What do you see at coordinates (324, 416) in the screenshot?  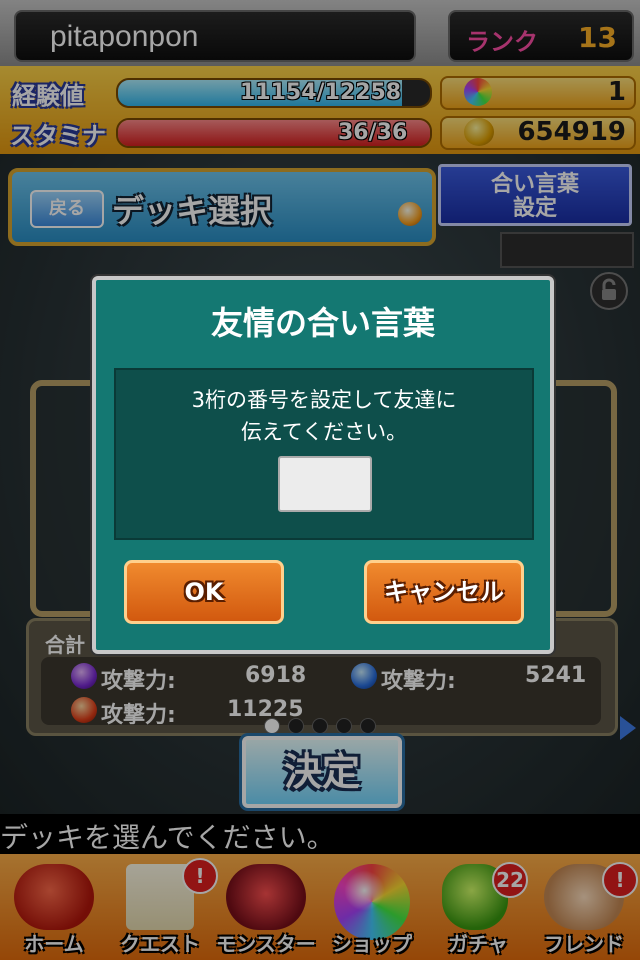 I see `dialog-instructions: 3桁の番号を設定して友達に 伝えてください。` at bounding box center [324, 416].